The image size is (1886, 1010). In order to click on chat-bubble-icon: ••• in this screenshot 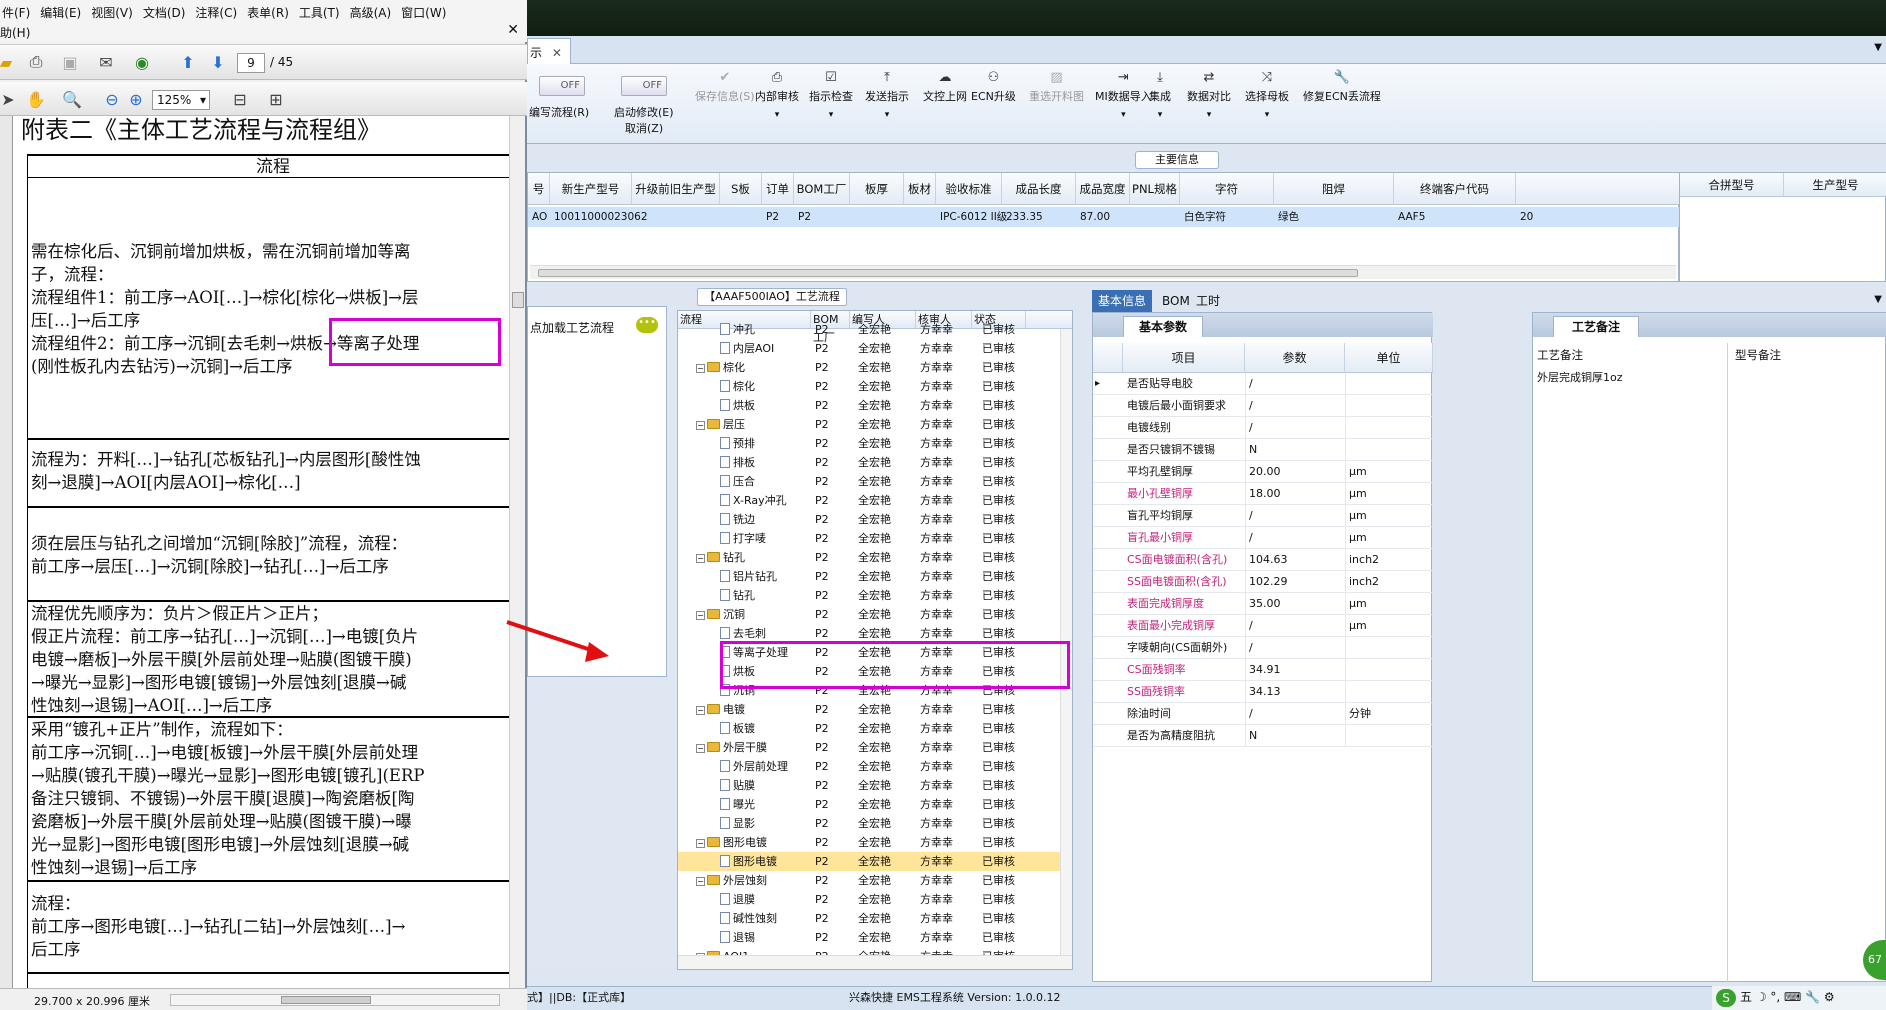, I will do `click(647, 325)`.